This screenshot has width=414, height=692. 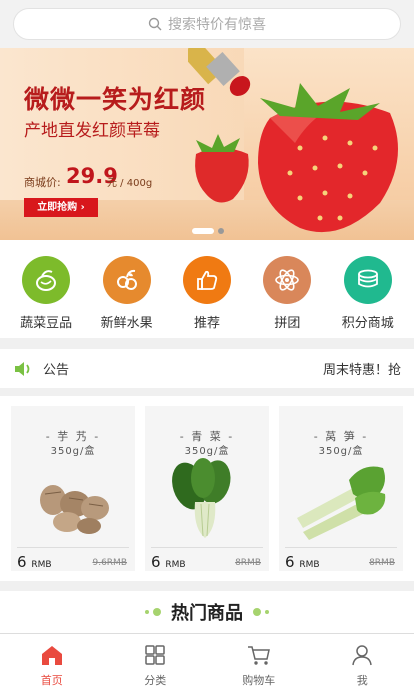 I want to click on product-card: - 青 菜 - 350g/盒 6 RMB 8RMB, so click(x=207, y=488).